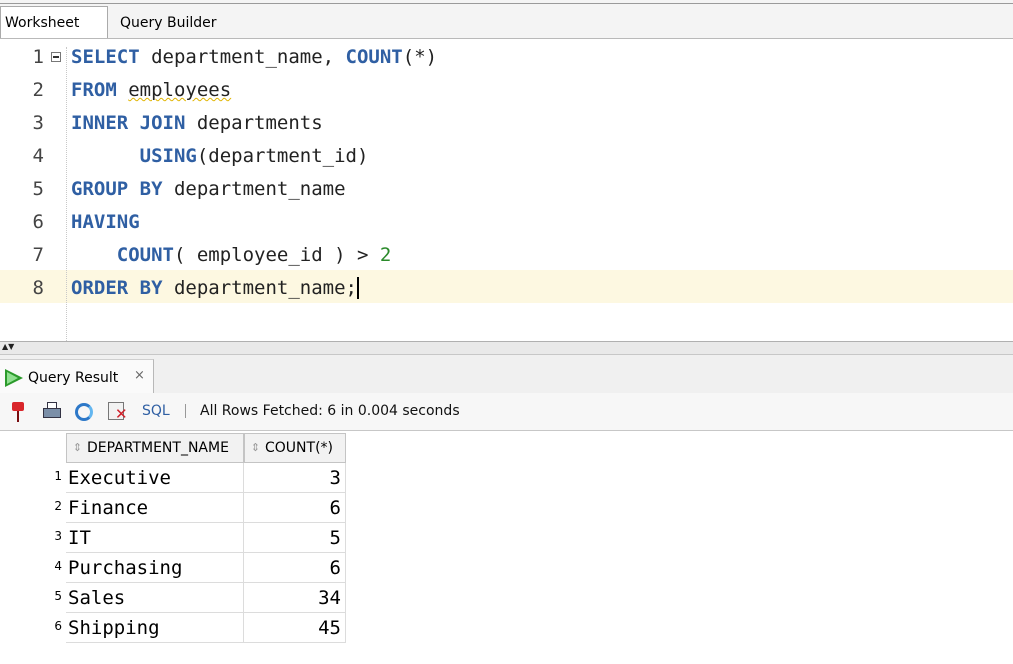 The image size is (1013, 664). What do you see at coordinates (168, 23) in the screenshot?
I see `tab-query-builder: Query Builder` at bounding box center [168, 23].